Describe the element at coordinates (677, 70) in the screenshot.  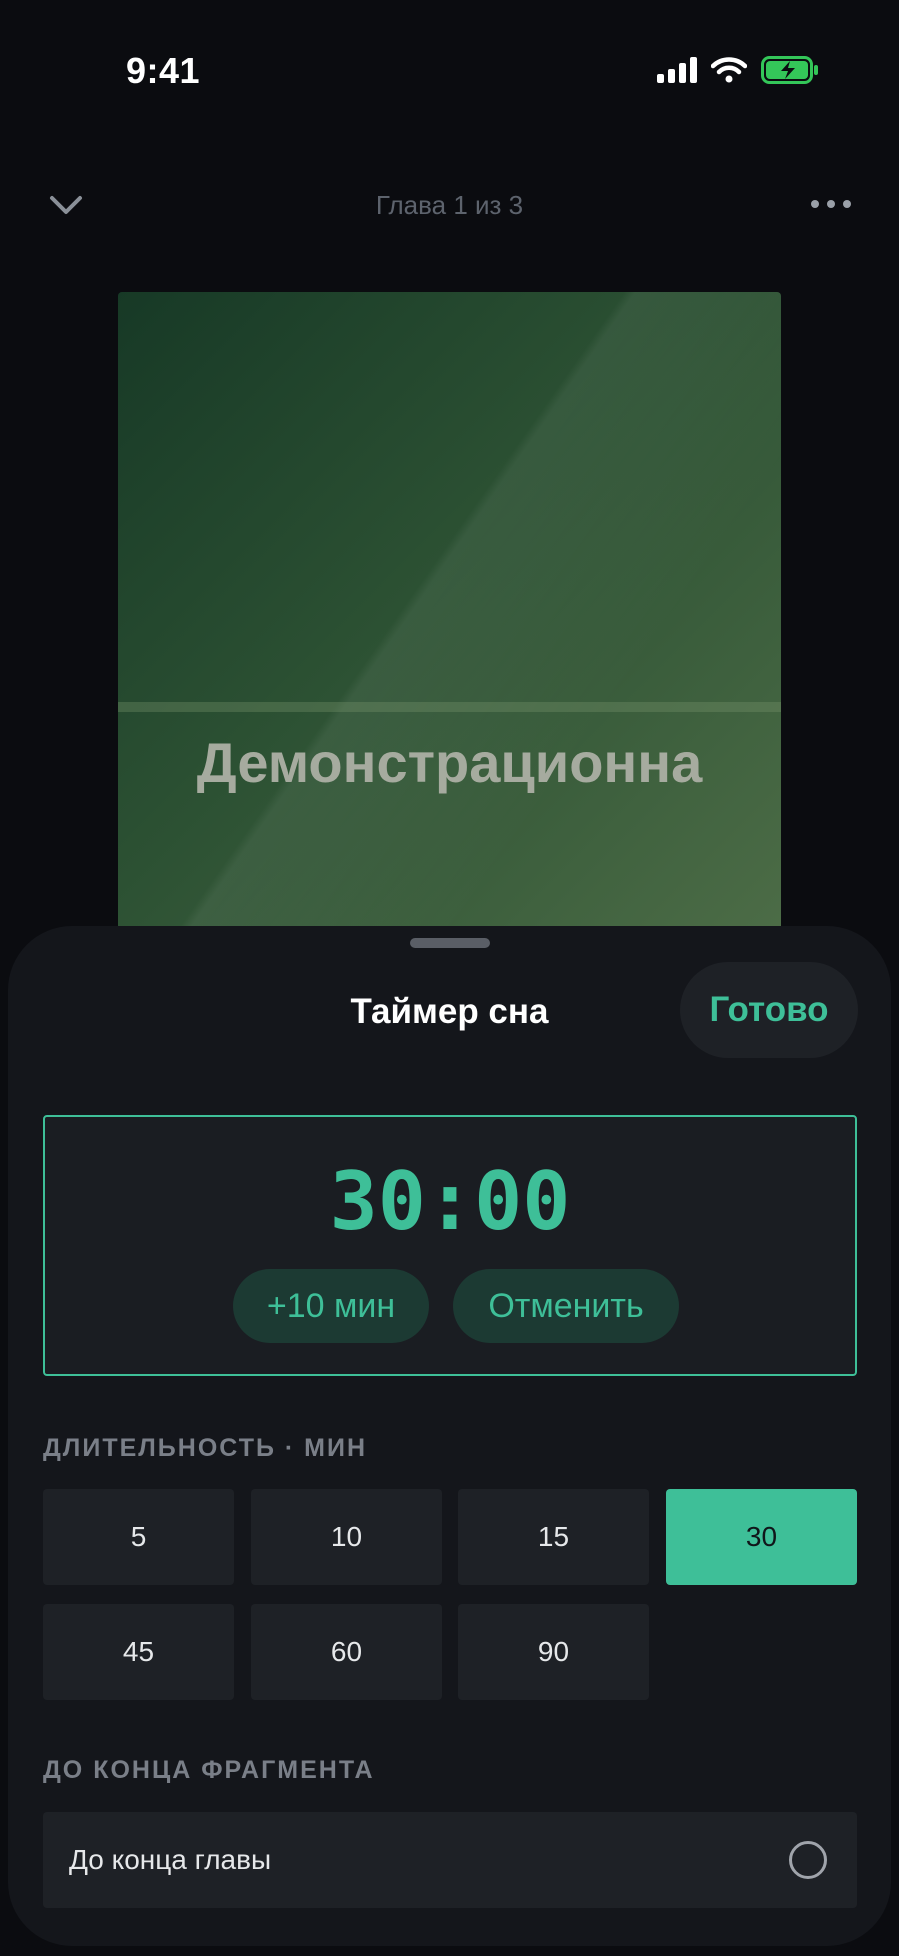
I see `signal-icon` at that location.